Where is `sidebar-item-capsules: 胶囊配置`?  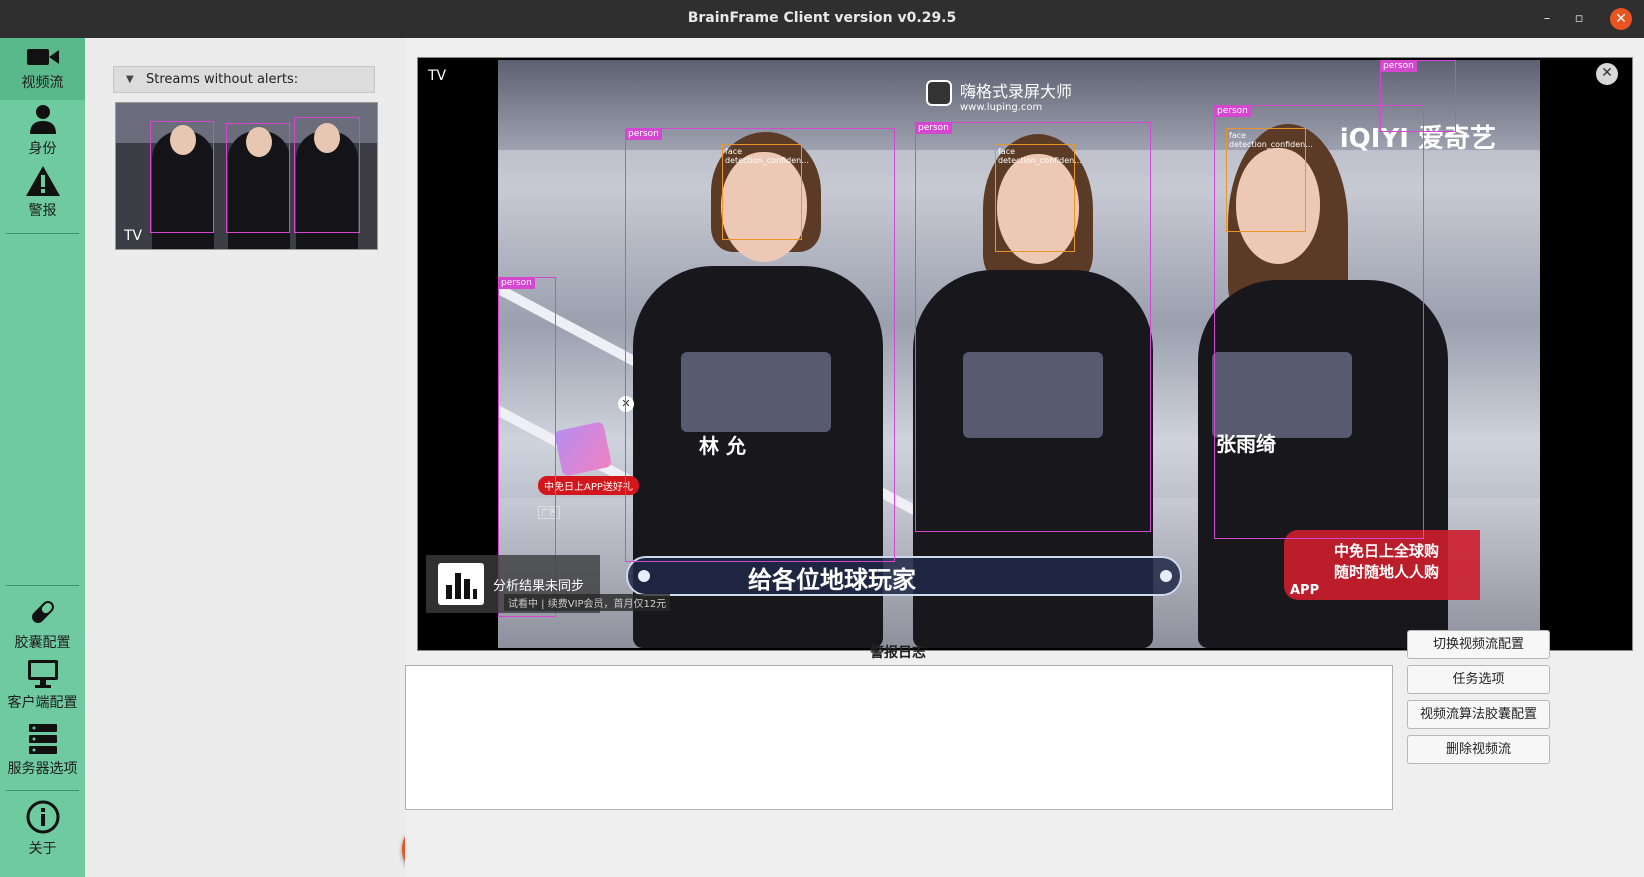 sidebar-item-capsules: 胶囊配置 is located at coordinates (42, 627).